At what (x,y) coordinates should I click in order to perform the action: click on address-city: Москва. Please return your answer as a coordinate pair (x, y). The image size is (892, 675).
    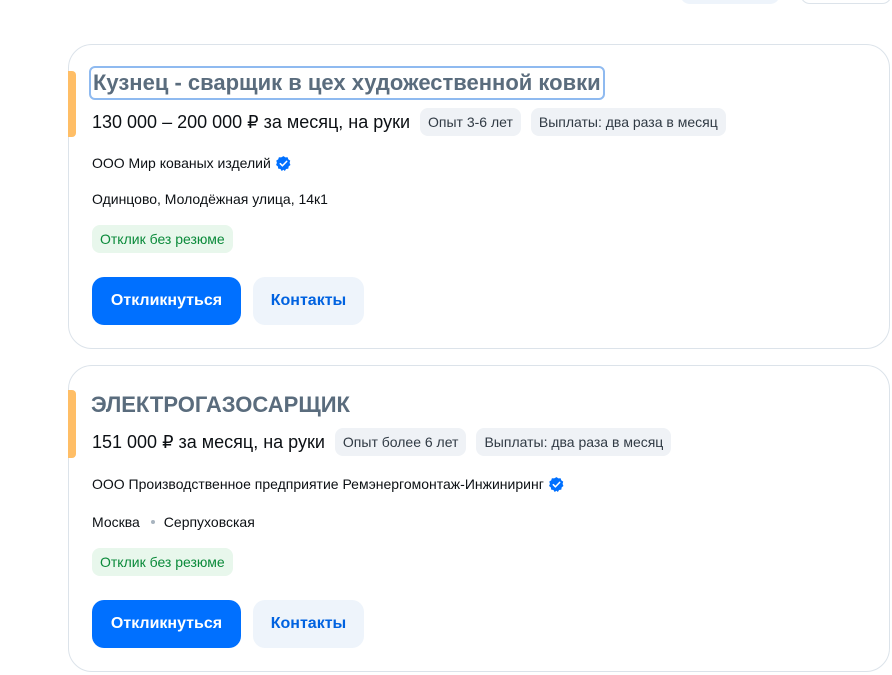
    Looking at the image, I should click on (116, 522).